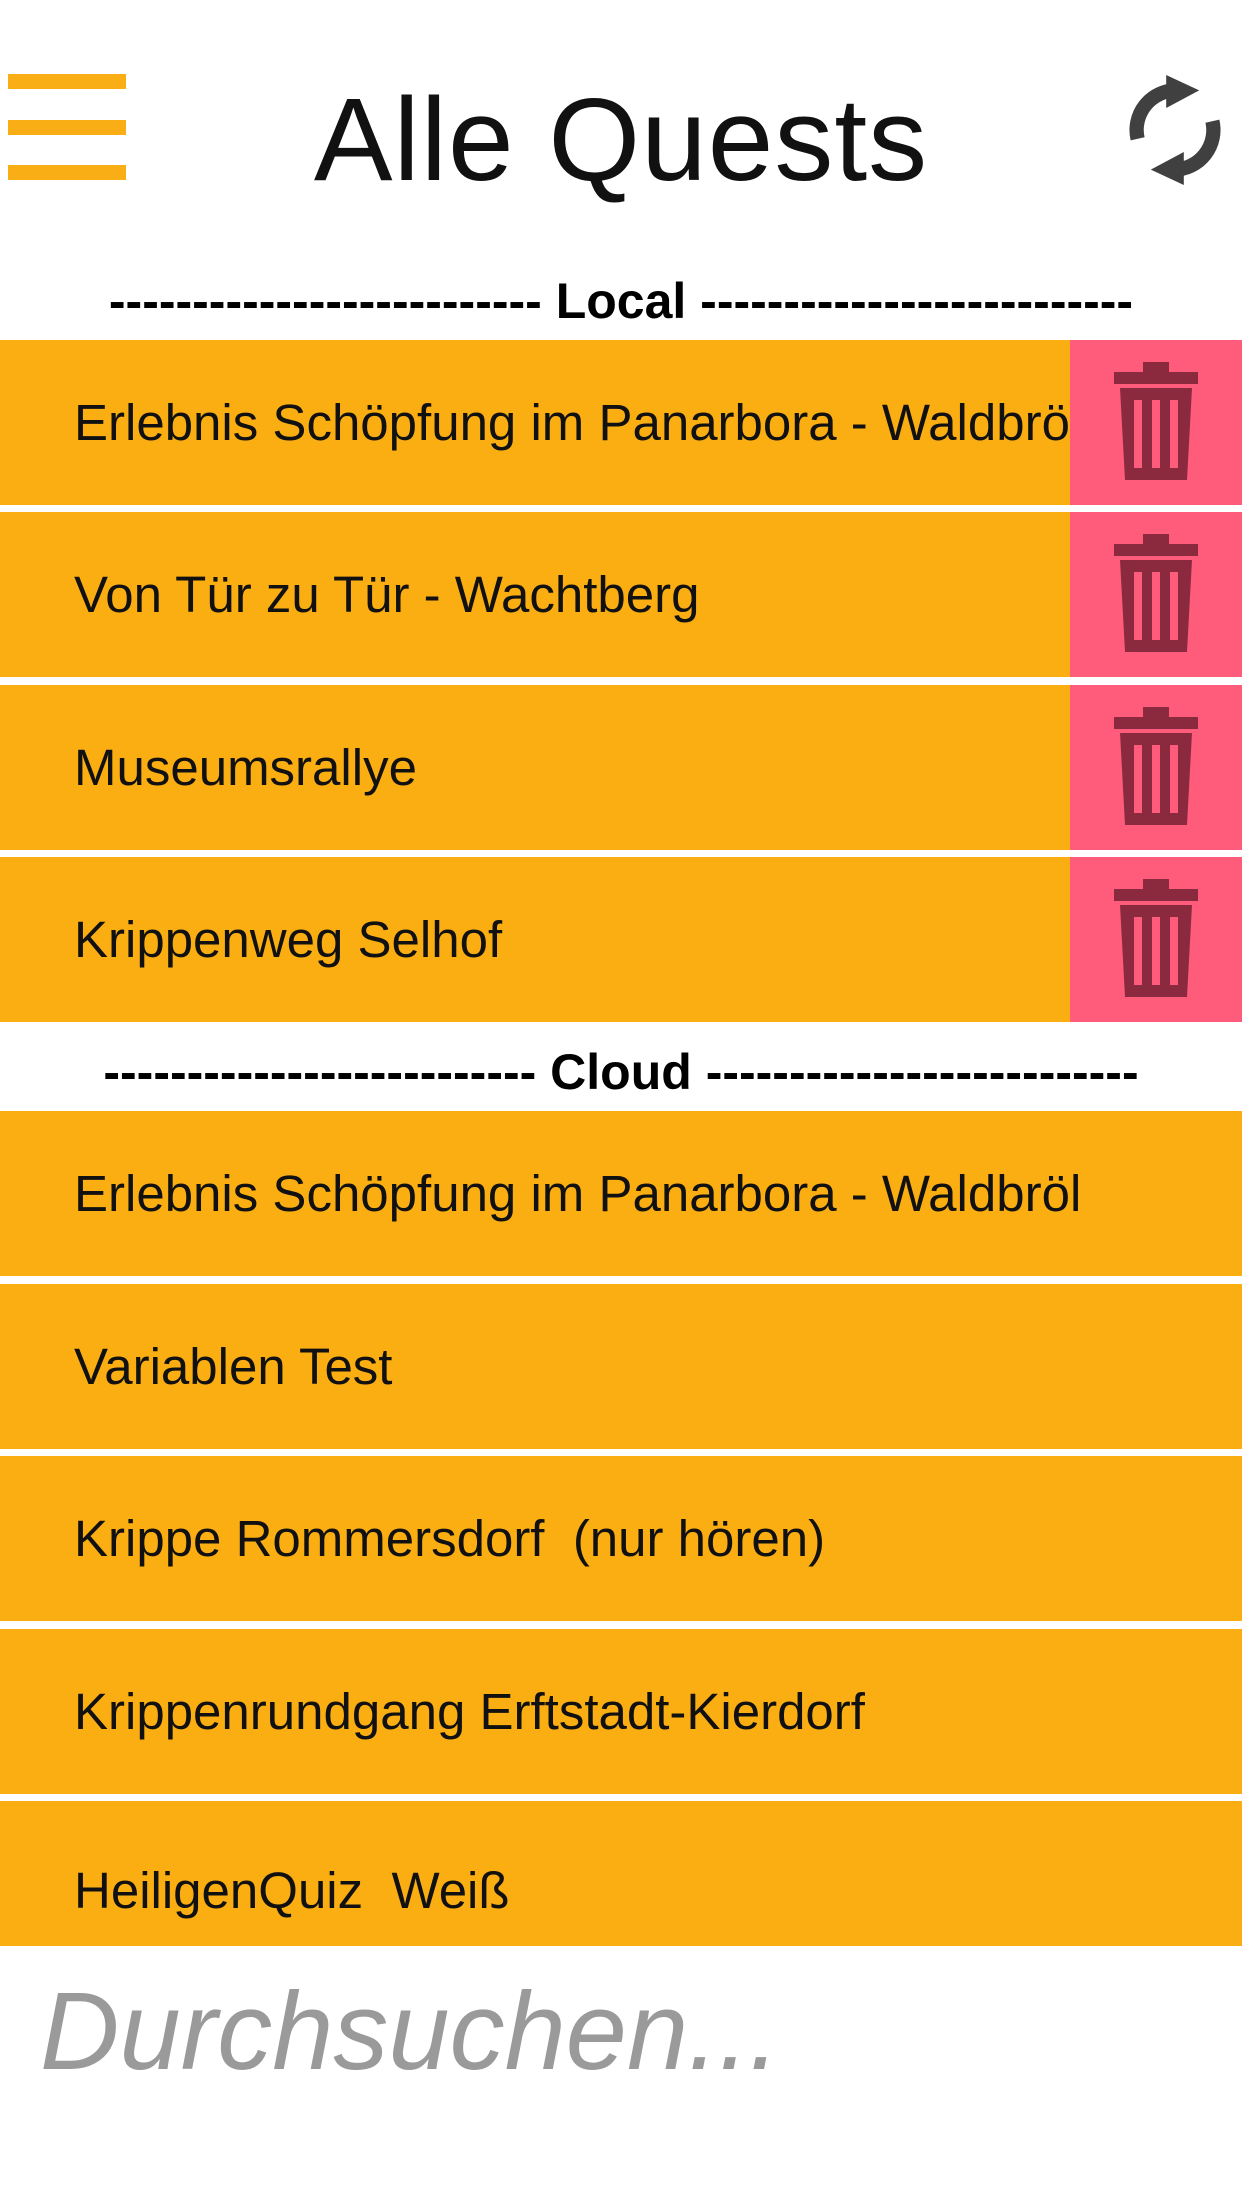  What do you see at coordinates (450, 1538) in the screenshot?
I see `list-item-label: Krippe Rommersdorf (nur hören)` at bounding box center [450, 1538].